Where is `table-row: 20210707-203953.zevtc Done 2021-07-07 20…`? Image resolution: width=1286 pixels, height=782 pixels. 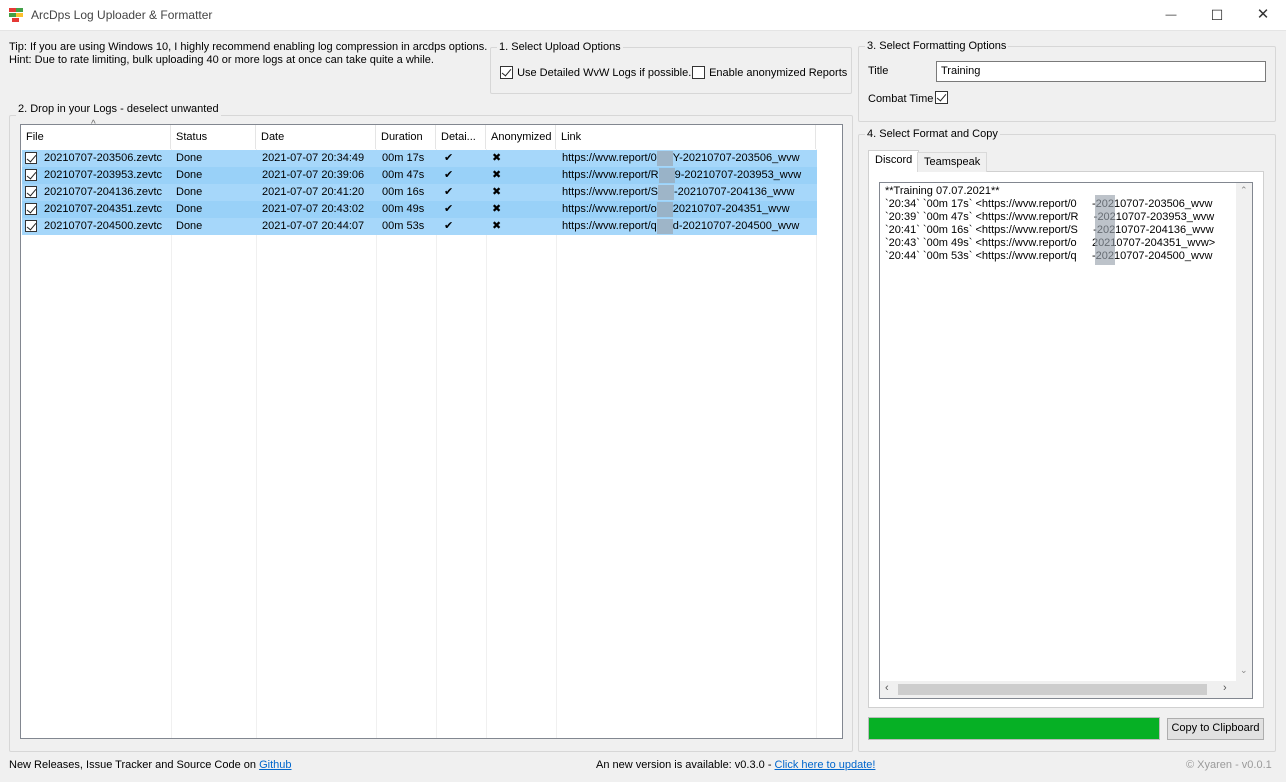 table-row: 20210707-203953.zevtc Done 2021-07-07 20… is located at coordinates (419, 175).